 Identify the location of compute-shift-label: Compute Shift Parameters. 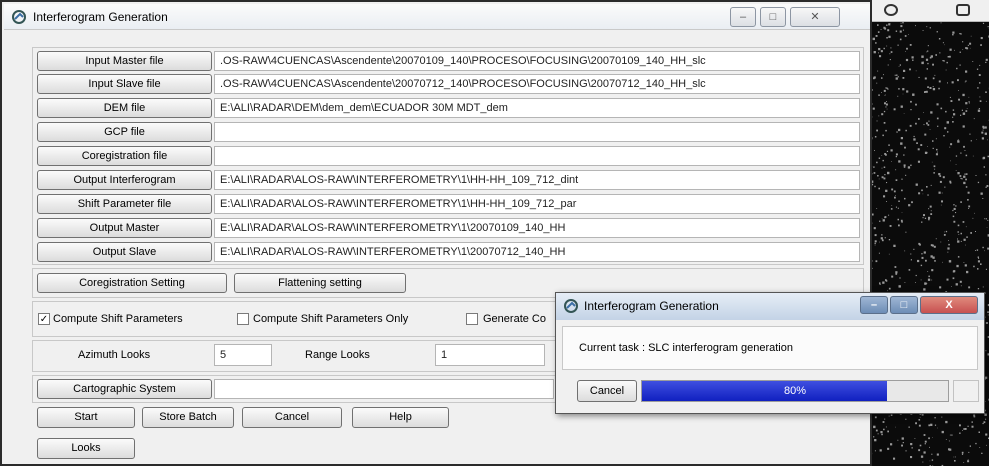
(118, 319).